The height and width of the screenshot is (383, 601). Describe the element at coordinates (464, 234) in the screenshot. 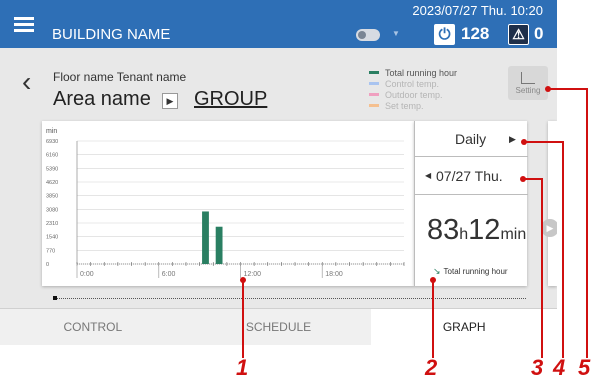

I see `hours-unit: h` at that location.